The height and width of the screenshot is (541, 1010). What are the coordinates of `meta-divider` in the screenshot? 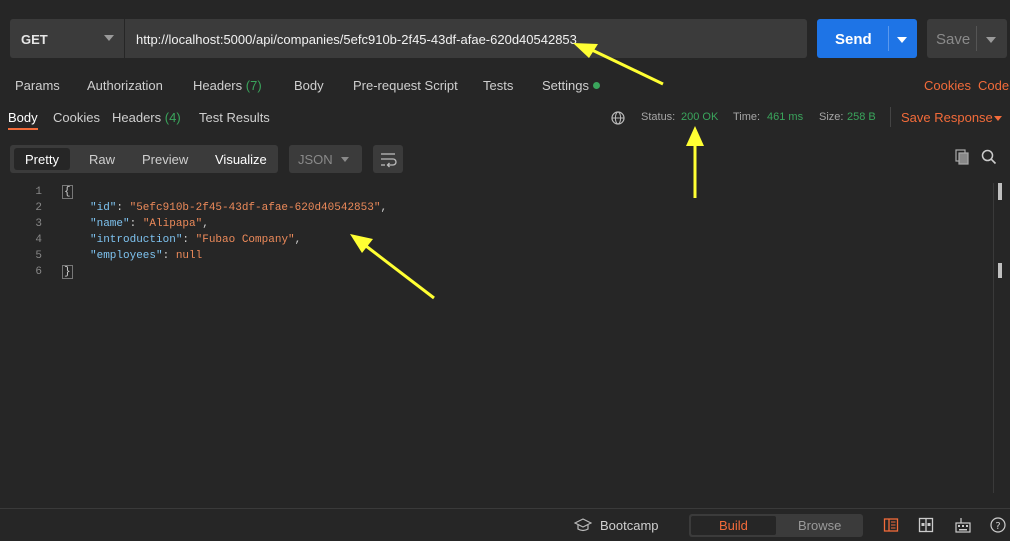 It's located at (890, 117).